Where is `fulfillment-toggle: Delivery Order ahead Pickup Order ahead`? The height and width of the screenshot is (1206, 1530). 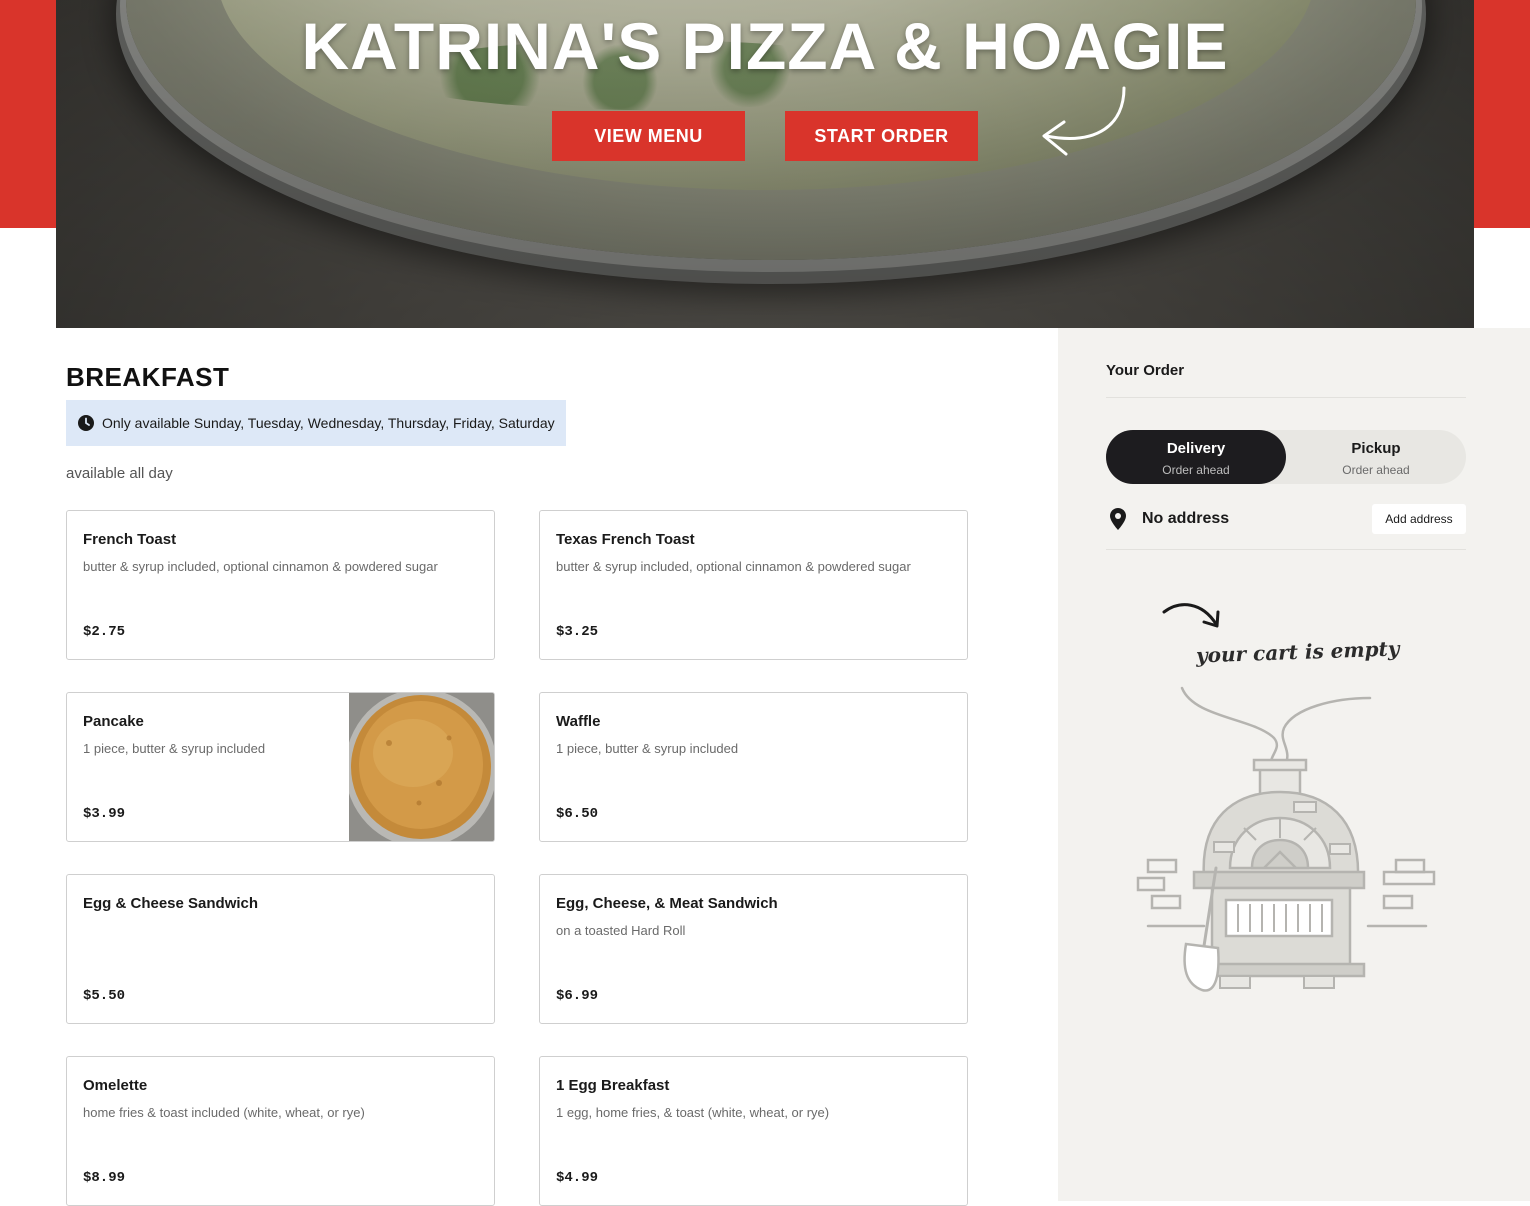 fulfillment-toggle: Delivery Order ahead Pickup Order ahead is located at coordinates (1286, 457).